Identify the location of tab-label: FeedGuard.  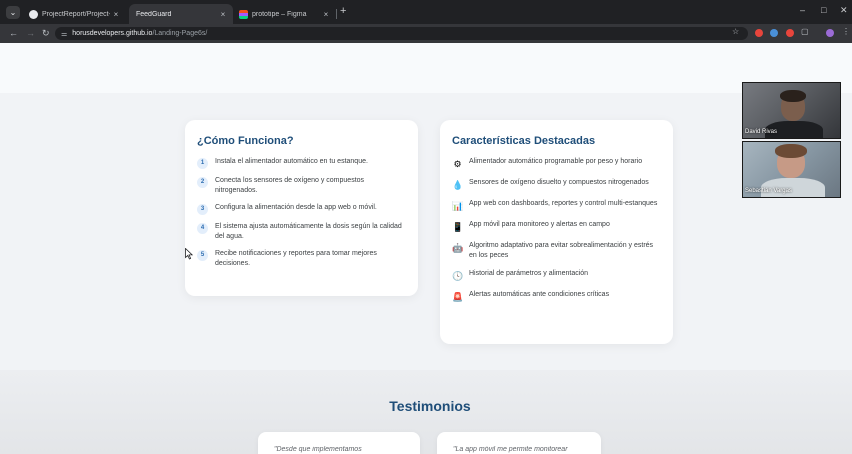
(154, 14).